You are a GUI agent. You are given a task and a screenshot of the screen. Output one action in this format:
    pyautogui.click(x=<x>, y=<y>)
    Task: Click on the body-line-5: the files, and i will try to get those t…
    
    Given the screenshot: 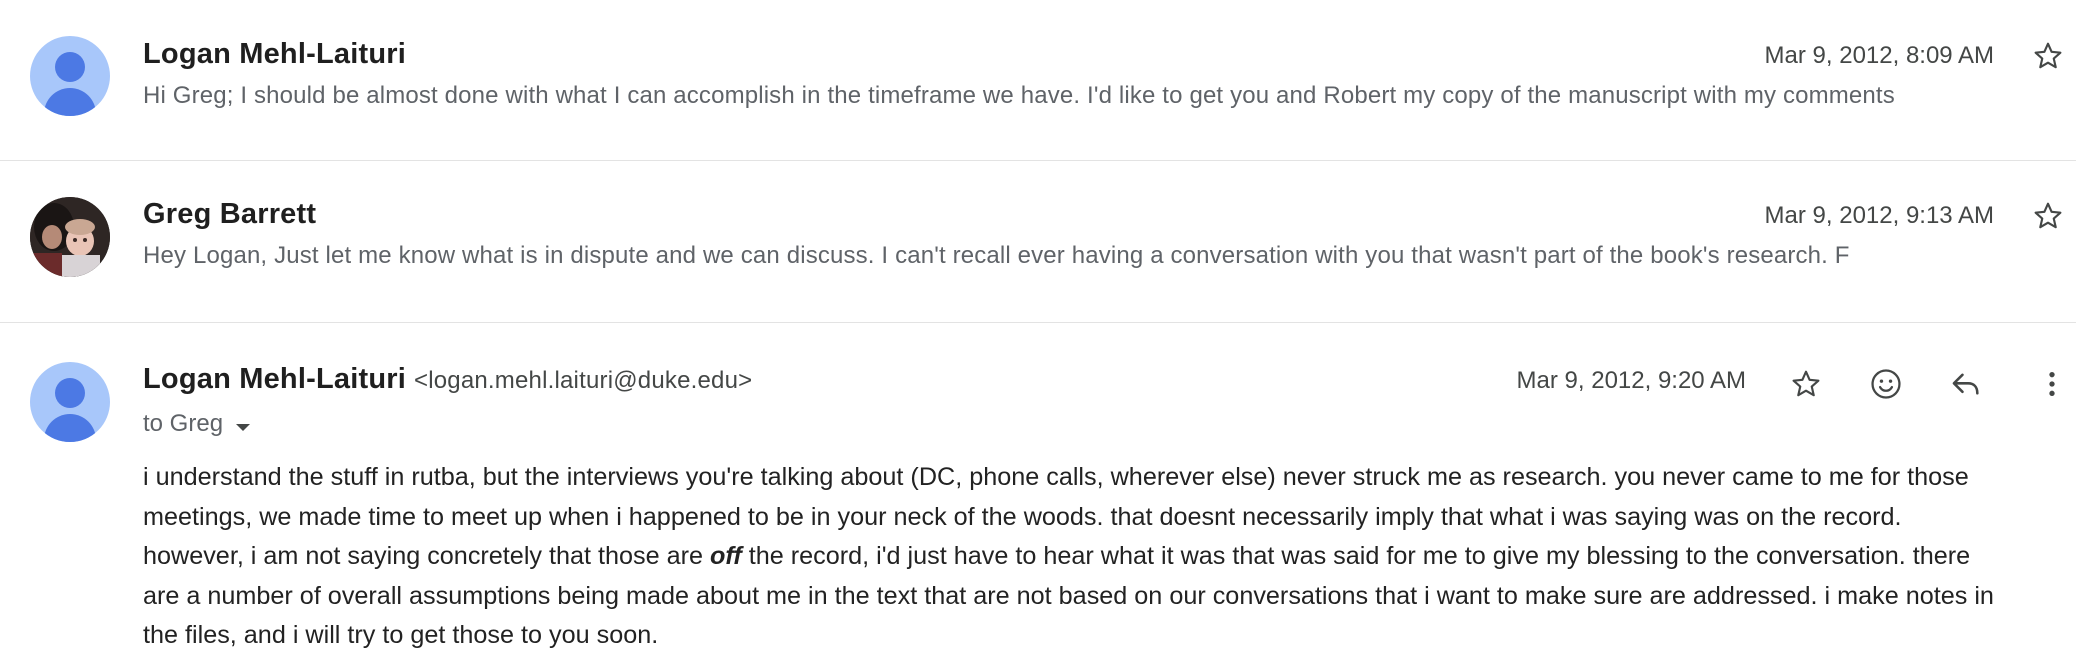 What is the action you would take?
    pyautogui.click(x=401, y=635)
    